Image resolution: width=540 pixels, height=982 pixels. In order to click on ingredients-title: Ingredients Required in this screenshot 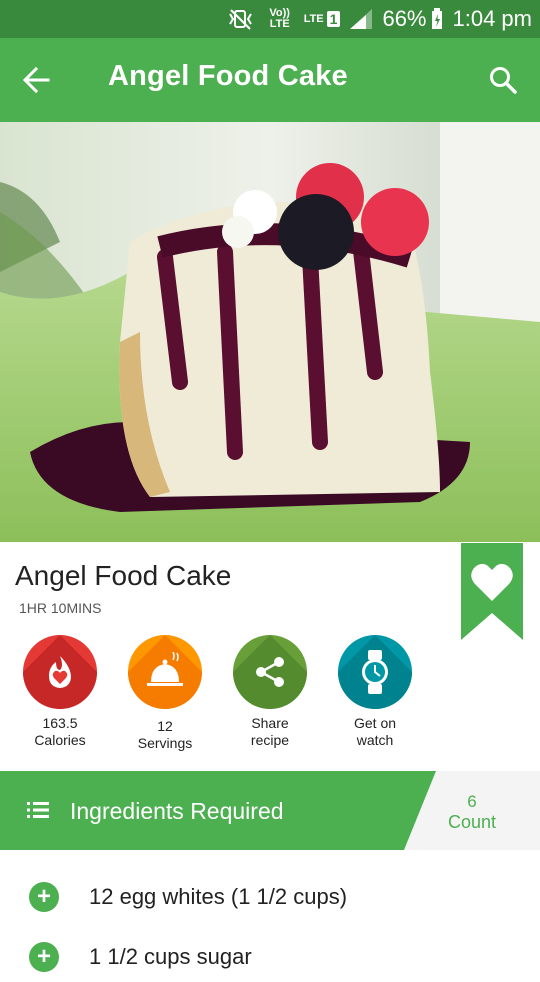, I will do `click(177, 811)`.